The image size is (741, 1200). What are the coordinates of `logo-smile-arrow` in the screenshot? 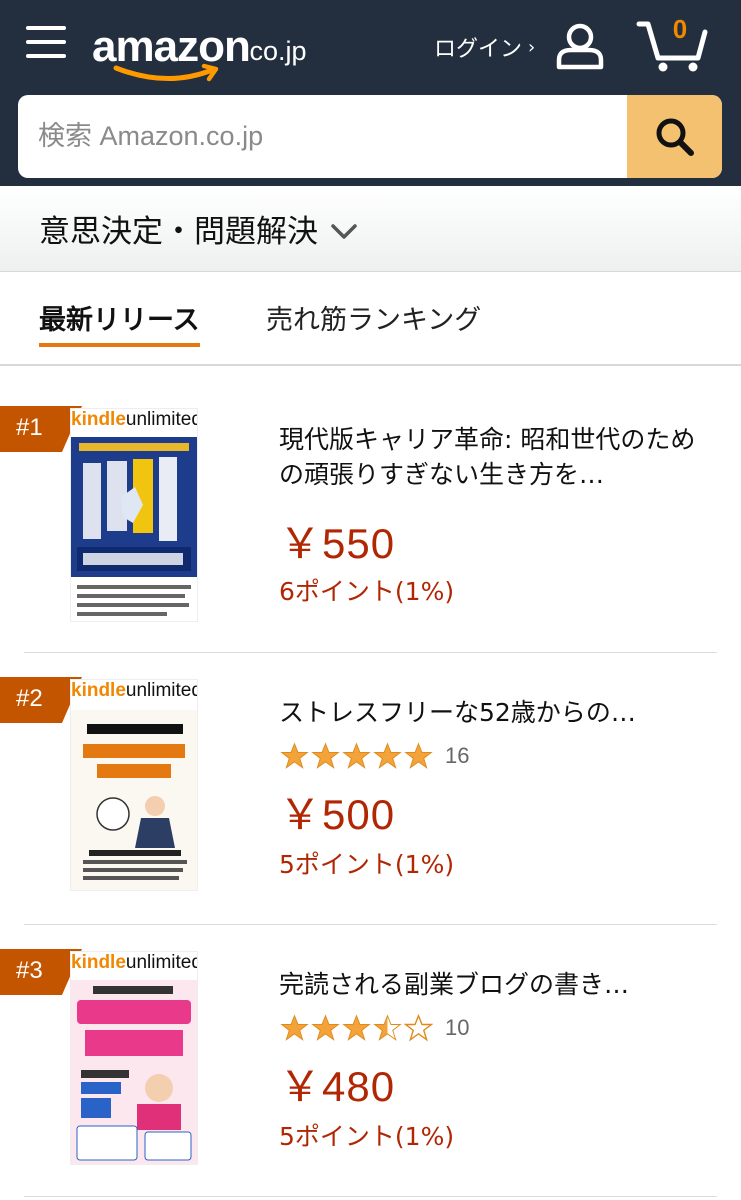 It's located at (166, 72).